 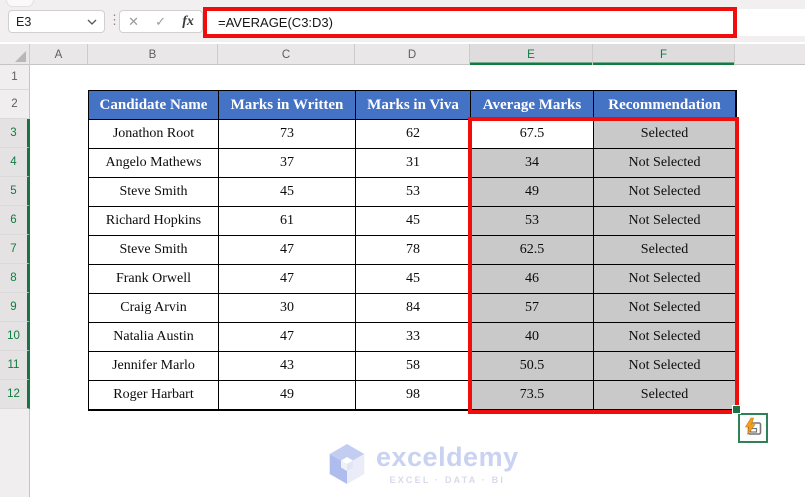 What do you see at coordinates (154, 163) in the screenshot?
I see `cell-B4: Angelo Mathews` at bounding box center [154, 163].